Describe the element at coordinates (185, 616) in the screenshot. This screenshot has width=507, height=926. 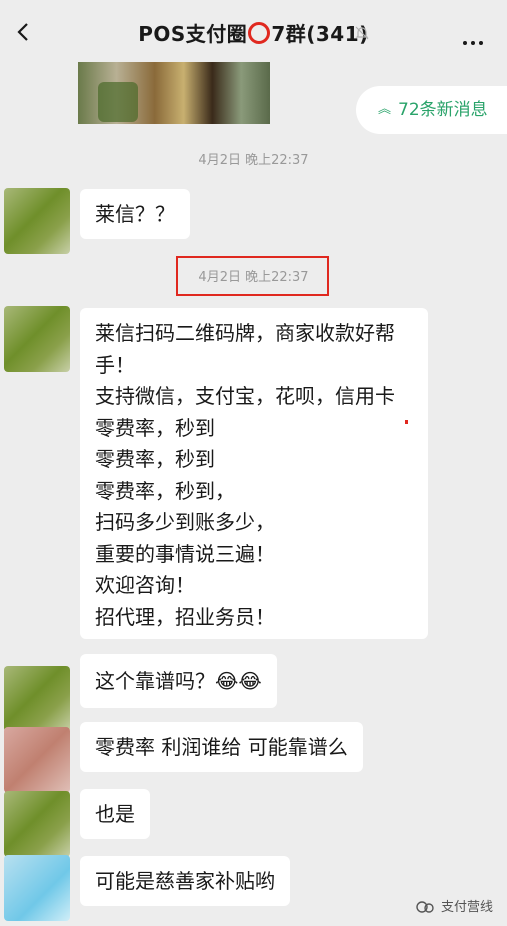
I see `message-line: 招代理，招业务员！` at that location.